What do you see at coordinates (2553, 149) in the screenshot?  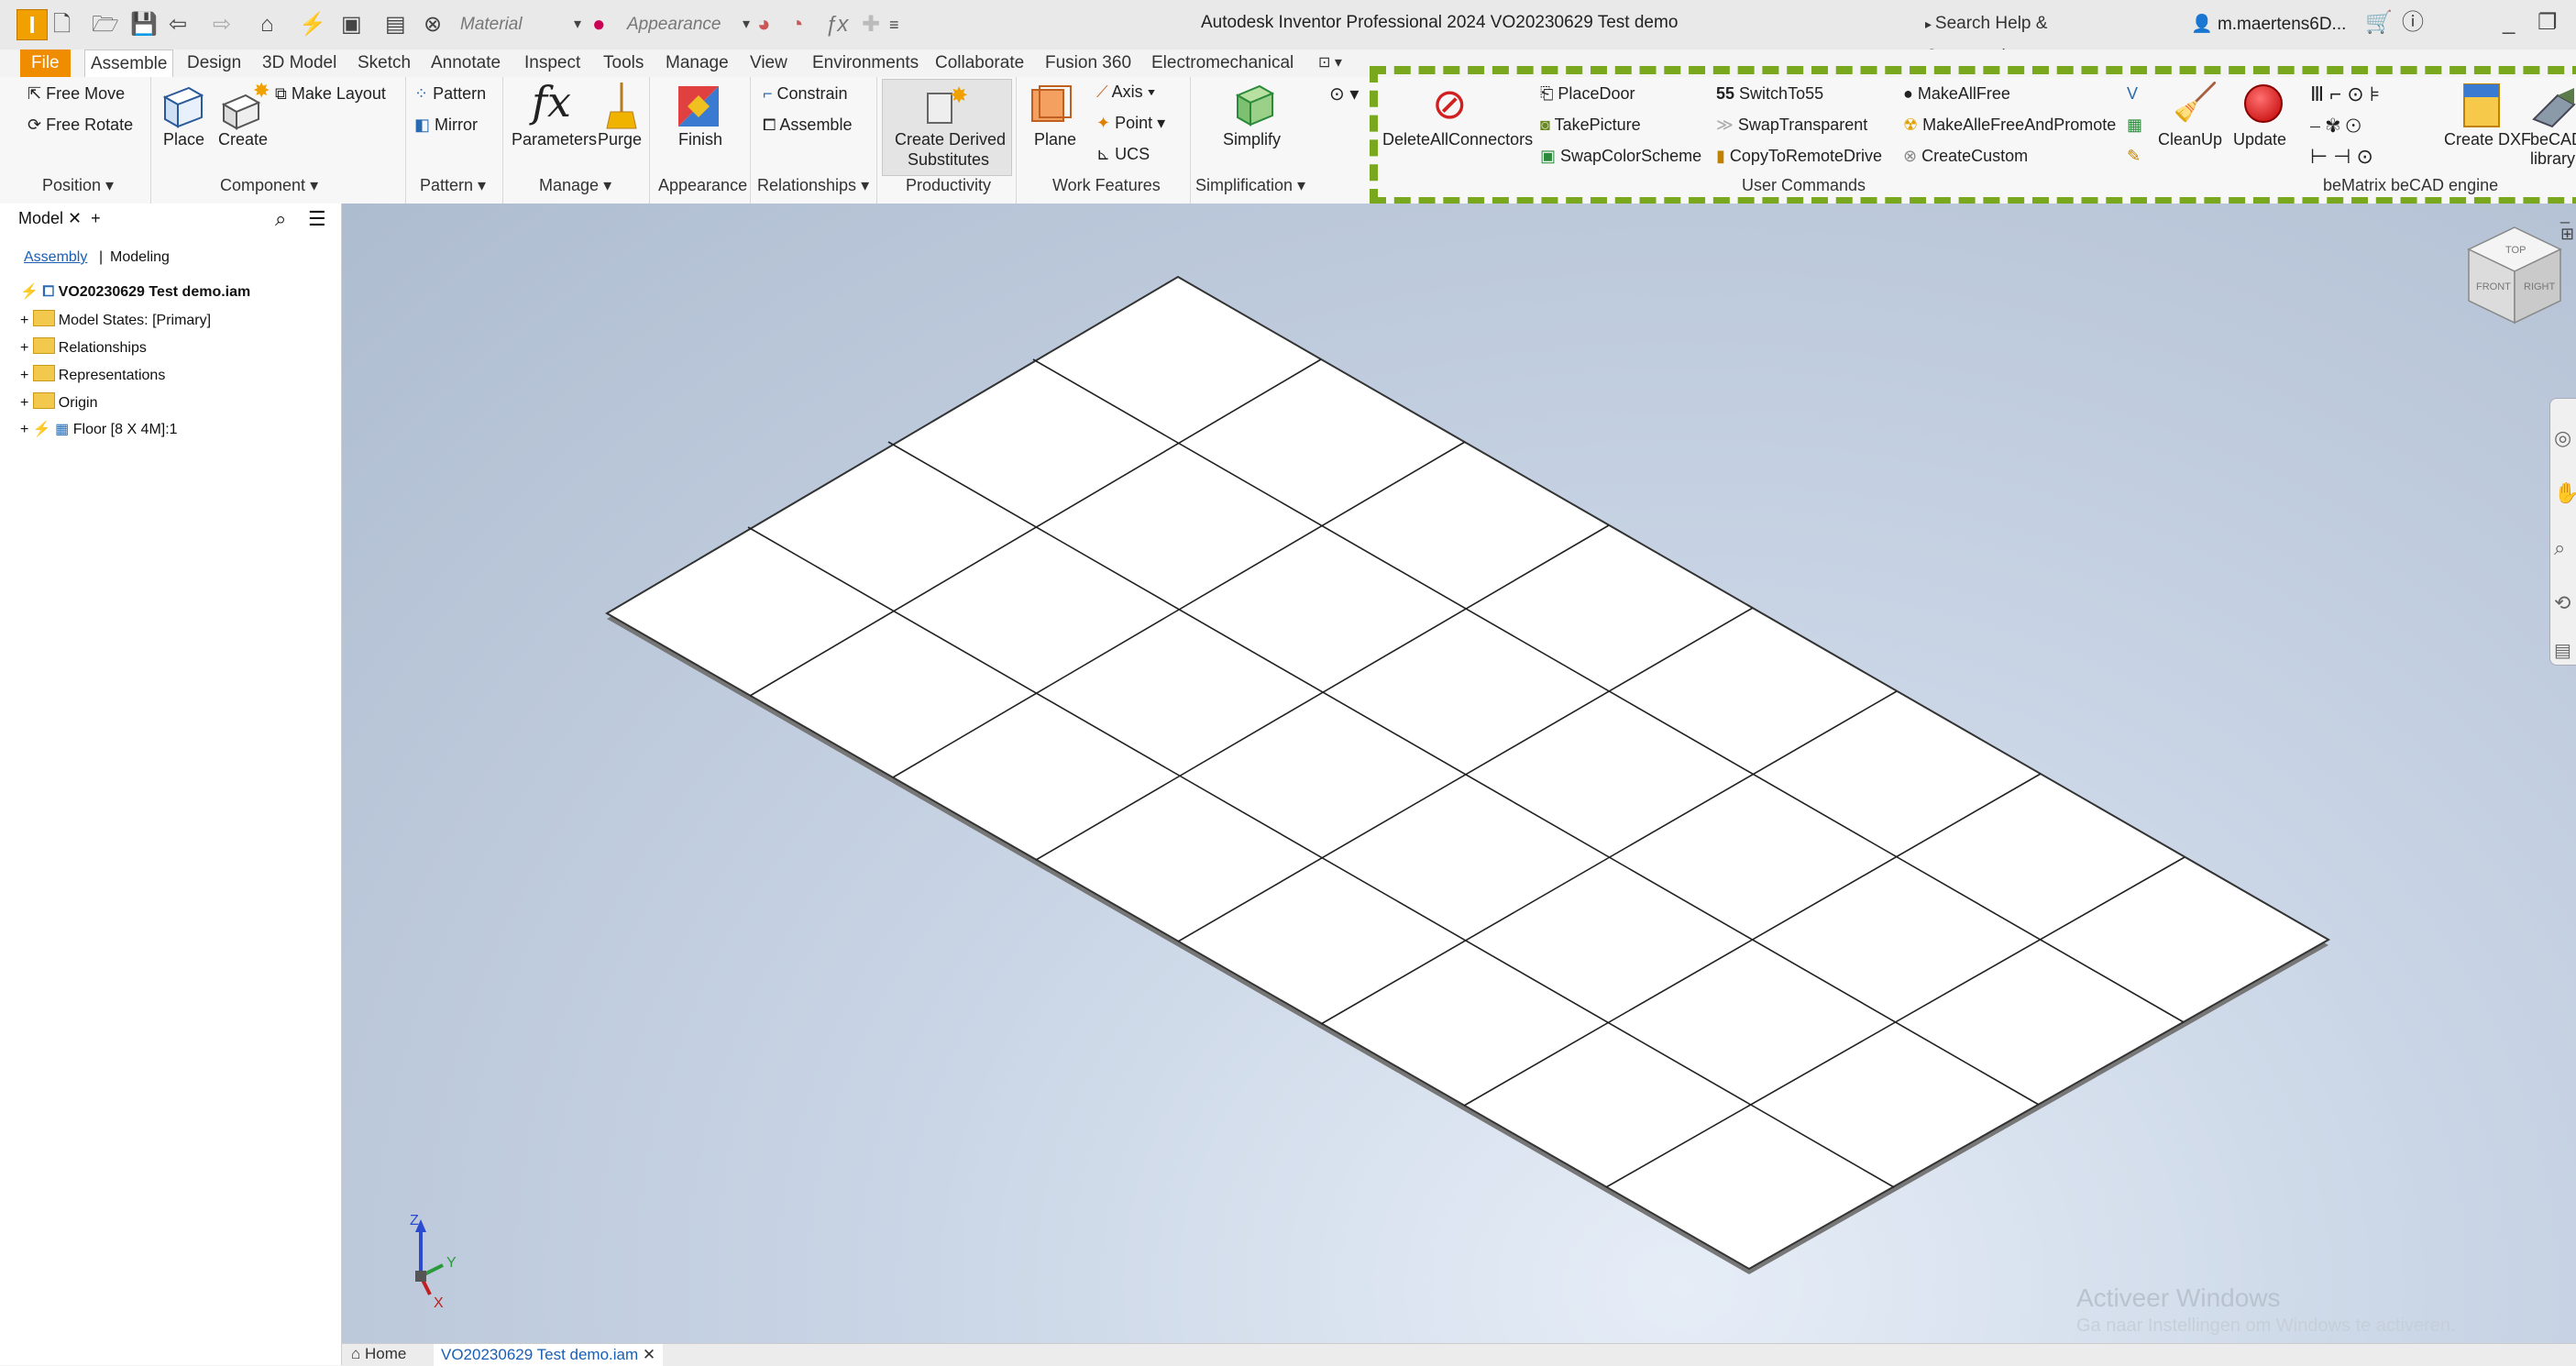 I see `becad-library-button: beCADlibrary` at bounding box center [2553, 149].